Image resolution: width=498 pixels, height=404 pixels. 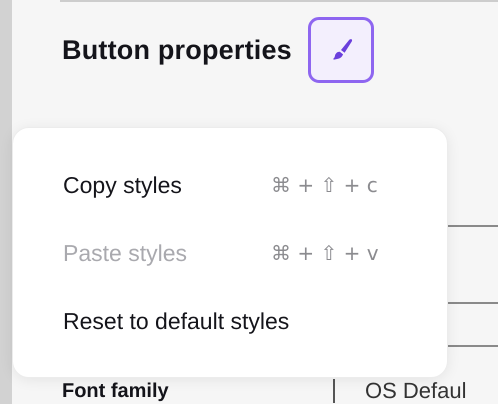 What do you see at coordinates (325, 253) in the screenshot?
I see `shortcut-text: ⌘ + ⇧ + v` at bounding box center [325, 253].